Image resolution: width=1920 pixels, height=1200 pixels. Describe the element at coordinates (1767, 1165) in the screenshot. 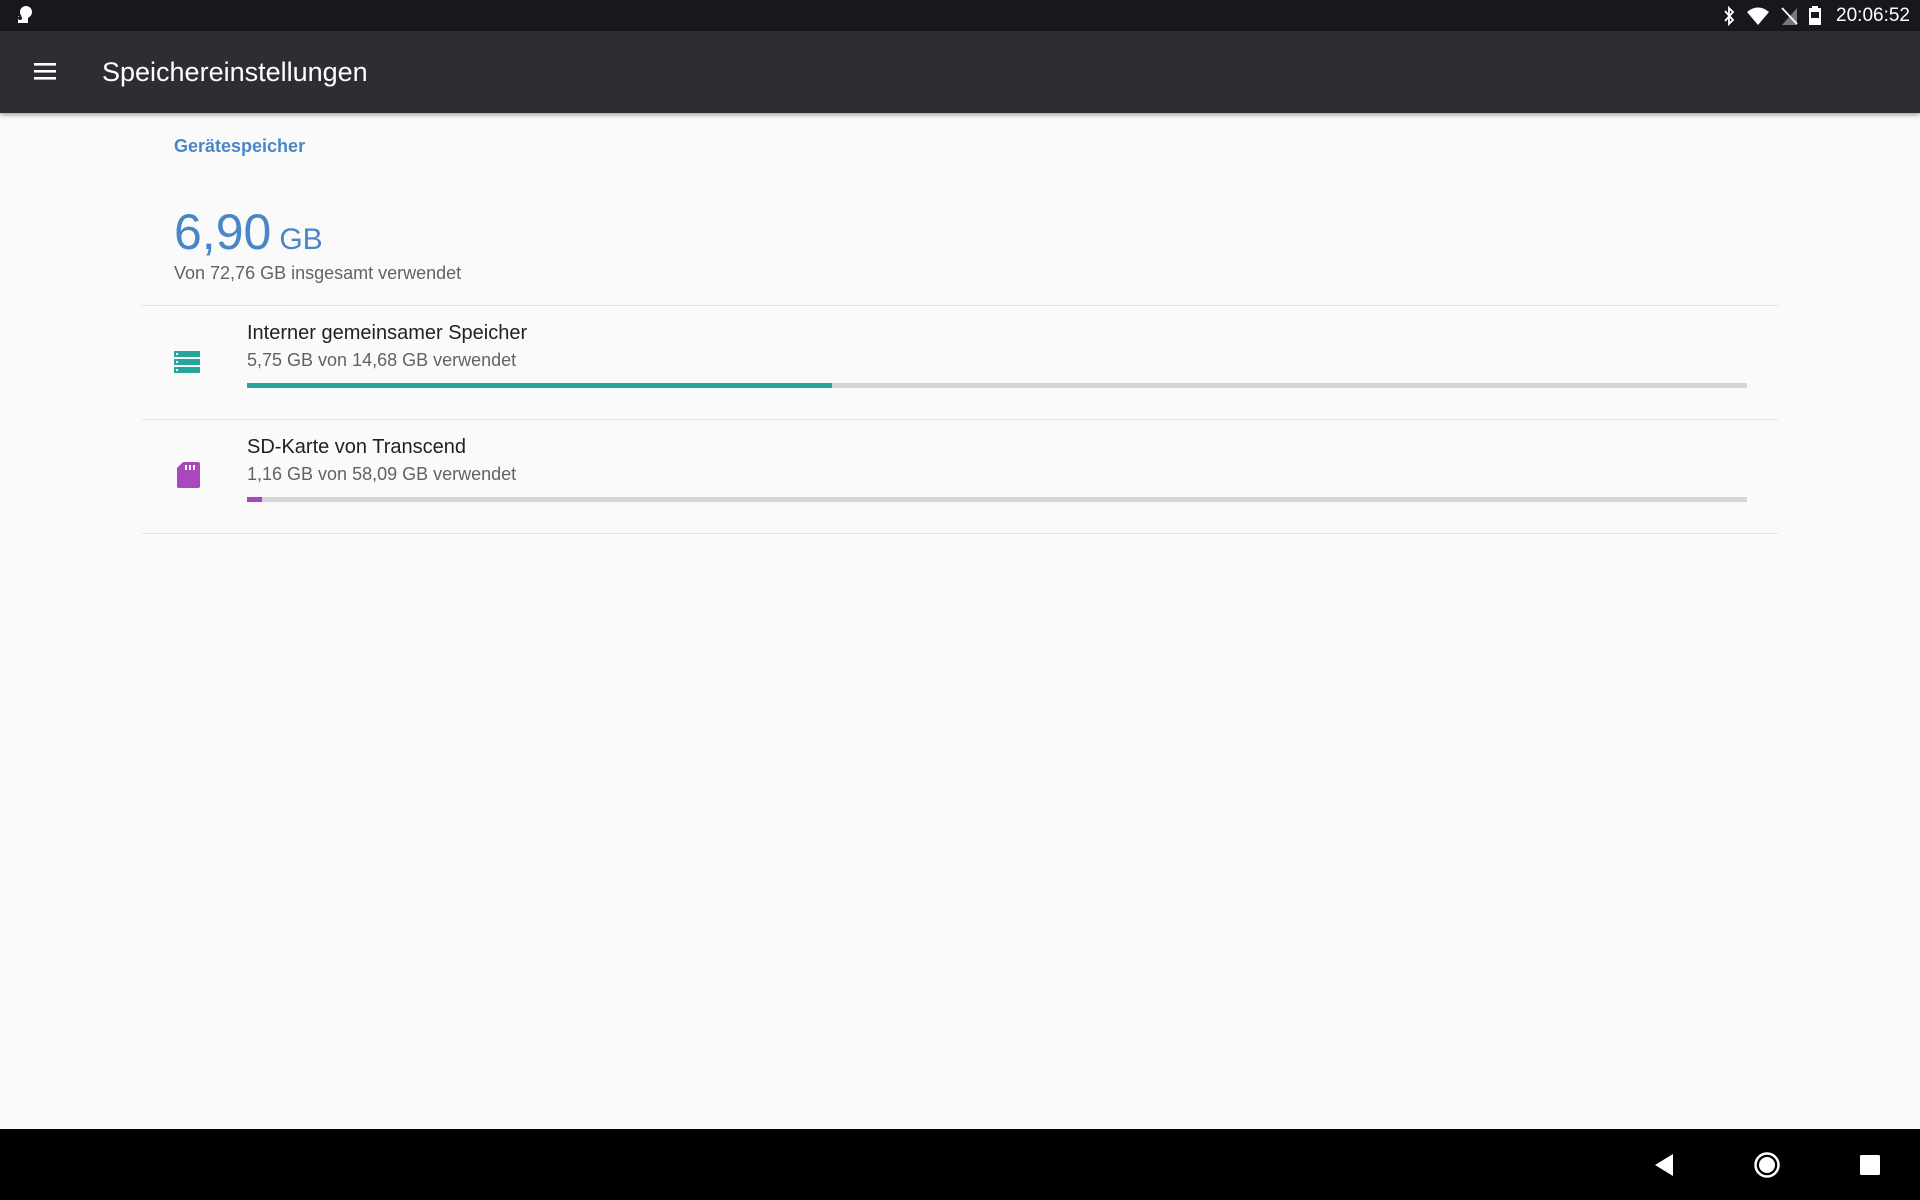

I see `home-icon` at that location.